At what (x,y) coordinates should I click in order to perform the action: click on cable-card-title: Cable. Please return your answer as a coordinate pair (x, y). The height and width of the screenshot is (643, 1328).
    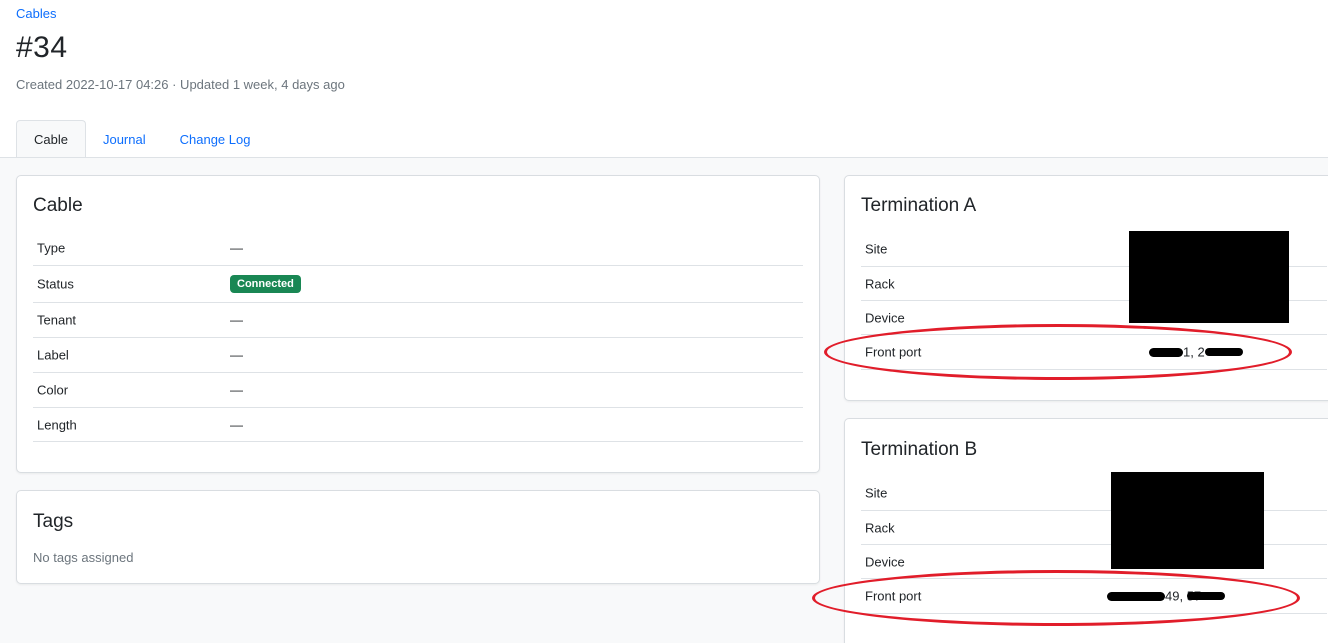
    Looking at the image, I should click on (58, 205).